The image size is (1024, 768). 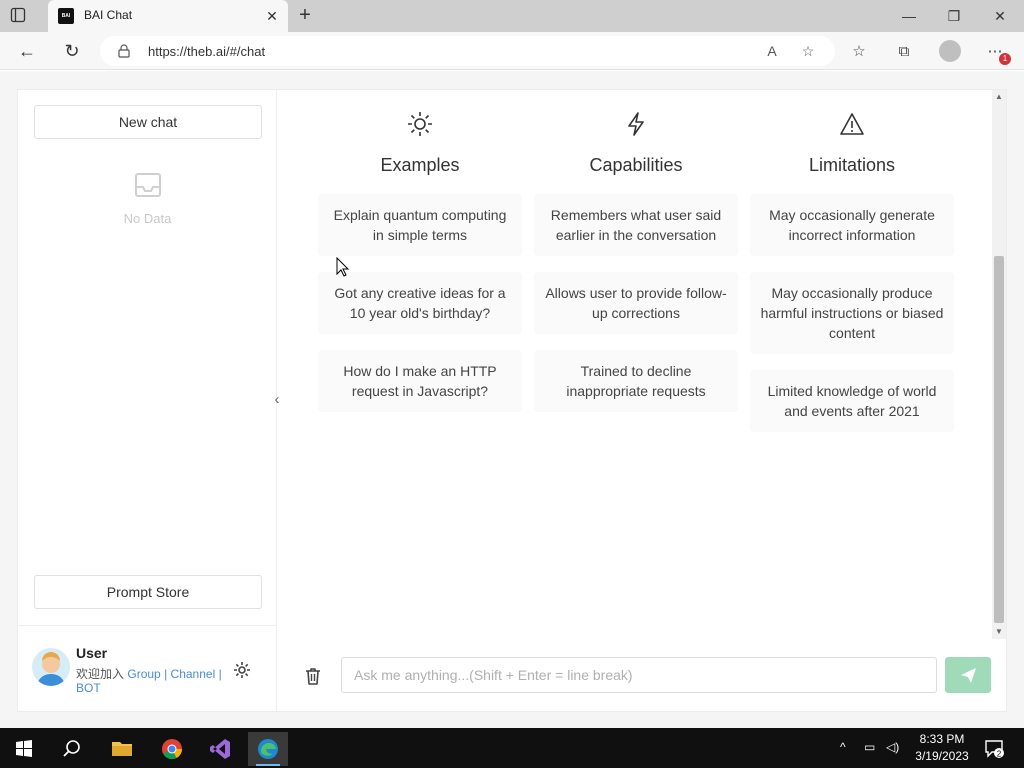 What do you see at coordinates (66, 16) in the screenshot?
I see `bai-favicon-icon: BAI` at bounding box center [66, 16].